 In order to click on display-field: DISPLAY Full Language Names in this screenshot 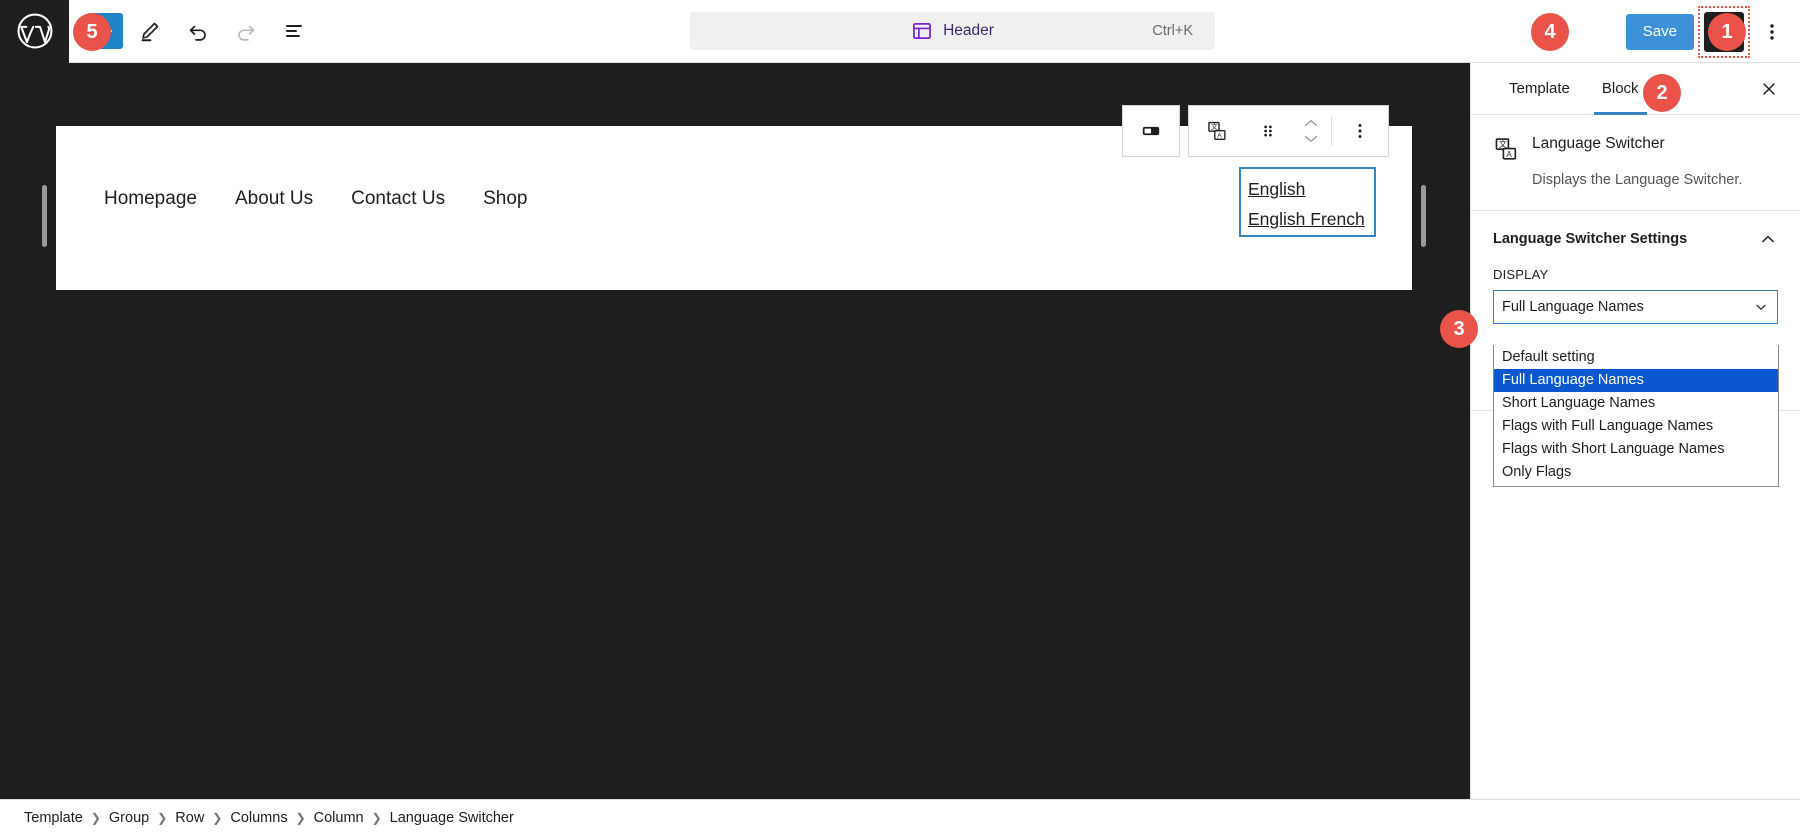, I will do `click(1635, 295)`.